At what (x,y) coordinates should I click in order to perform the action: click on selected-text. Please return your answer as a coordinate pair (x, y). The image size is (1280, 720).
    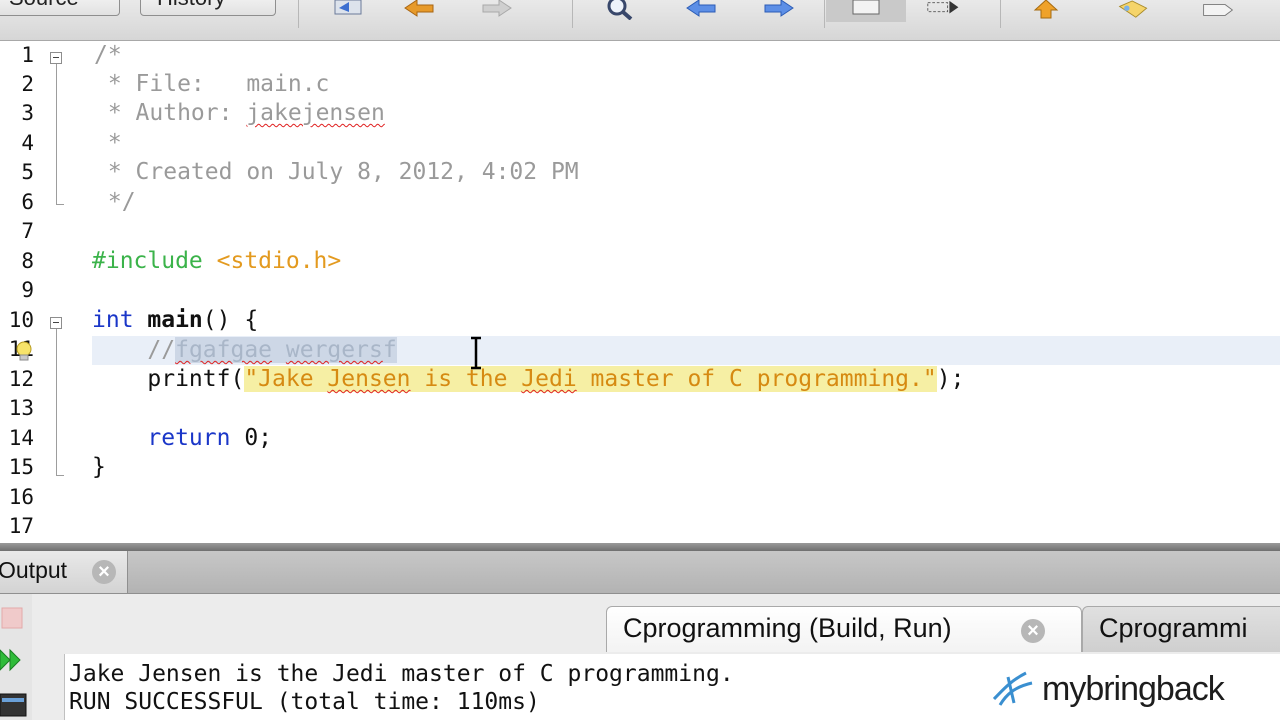
    Looking at the image, I should click on (279, 350).